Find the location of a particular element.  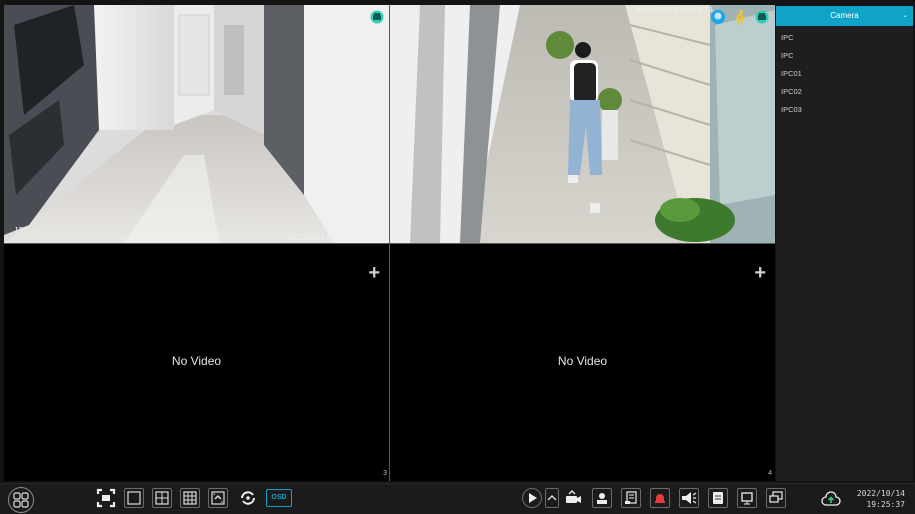

grid-divider-horizontal is located at coordinates (389, 243).